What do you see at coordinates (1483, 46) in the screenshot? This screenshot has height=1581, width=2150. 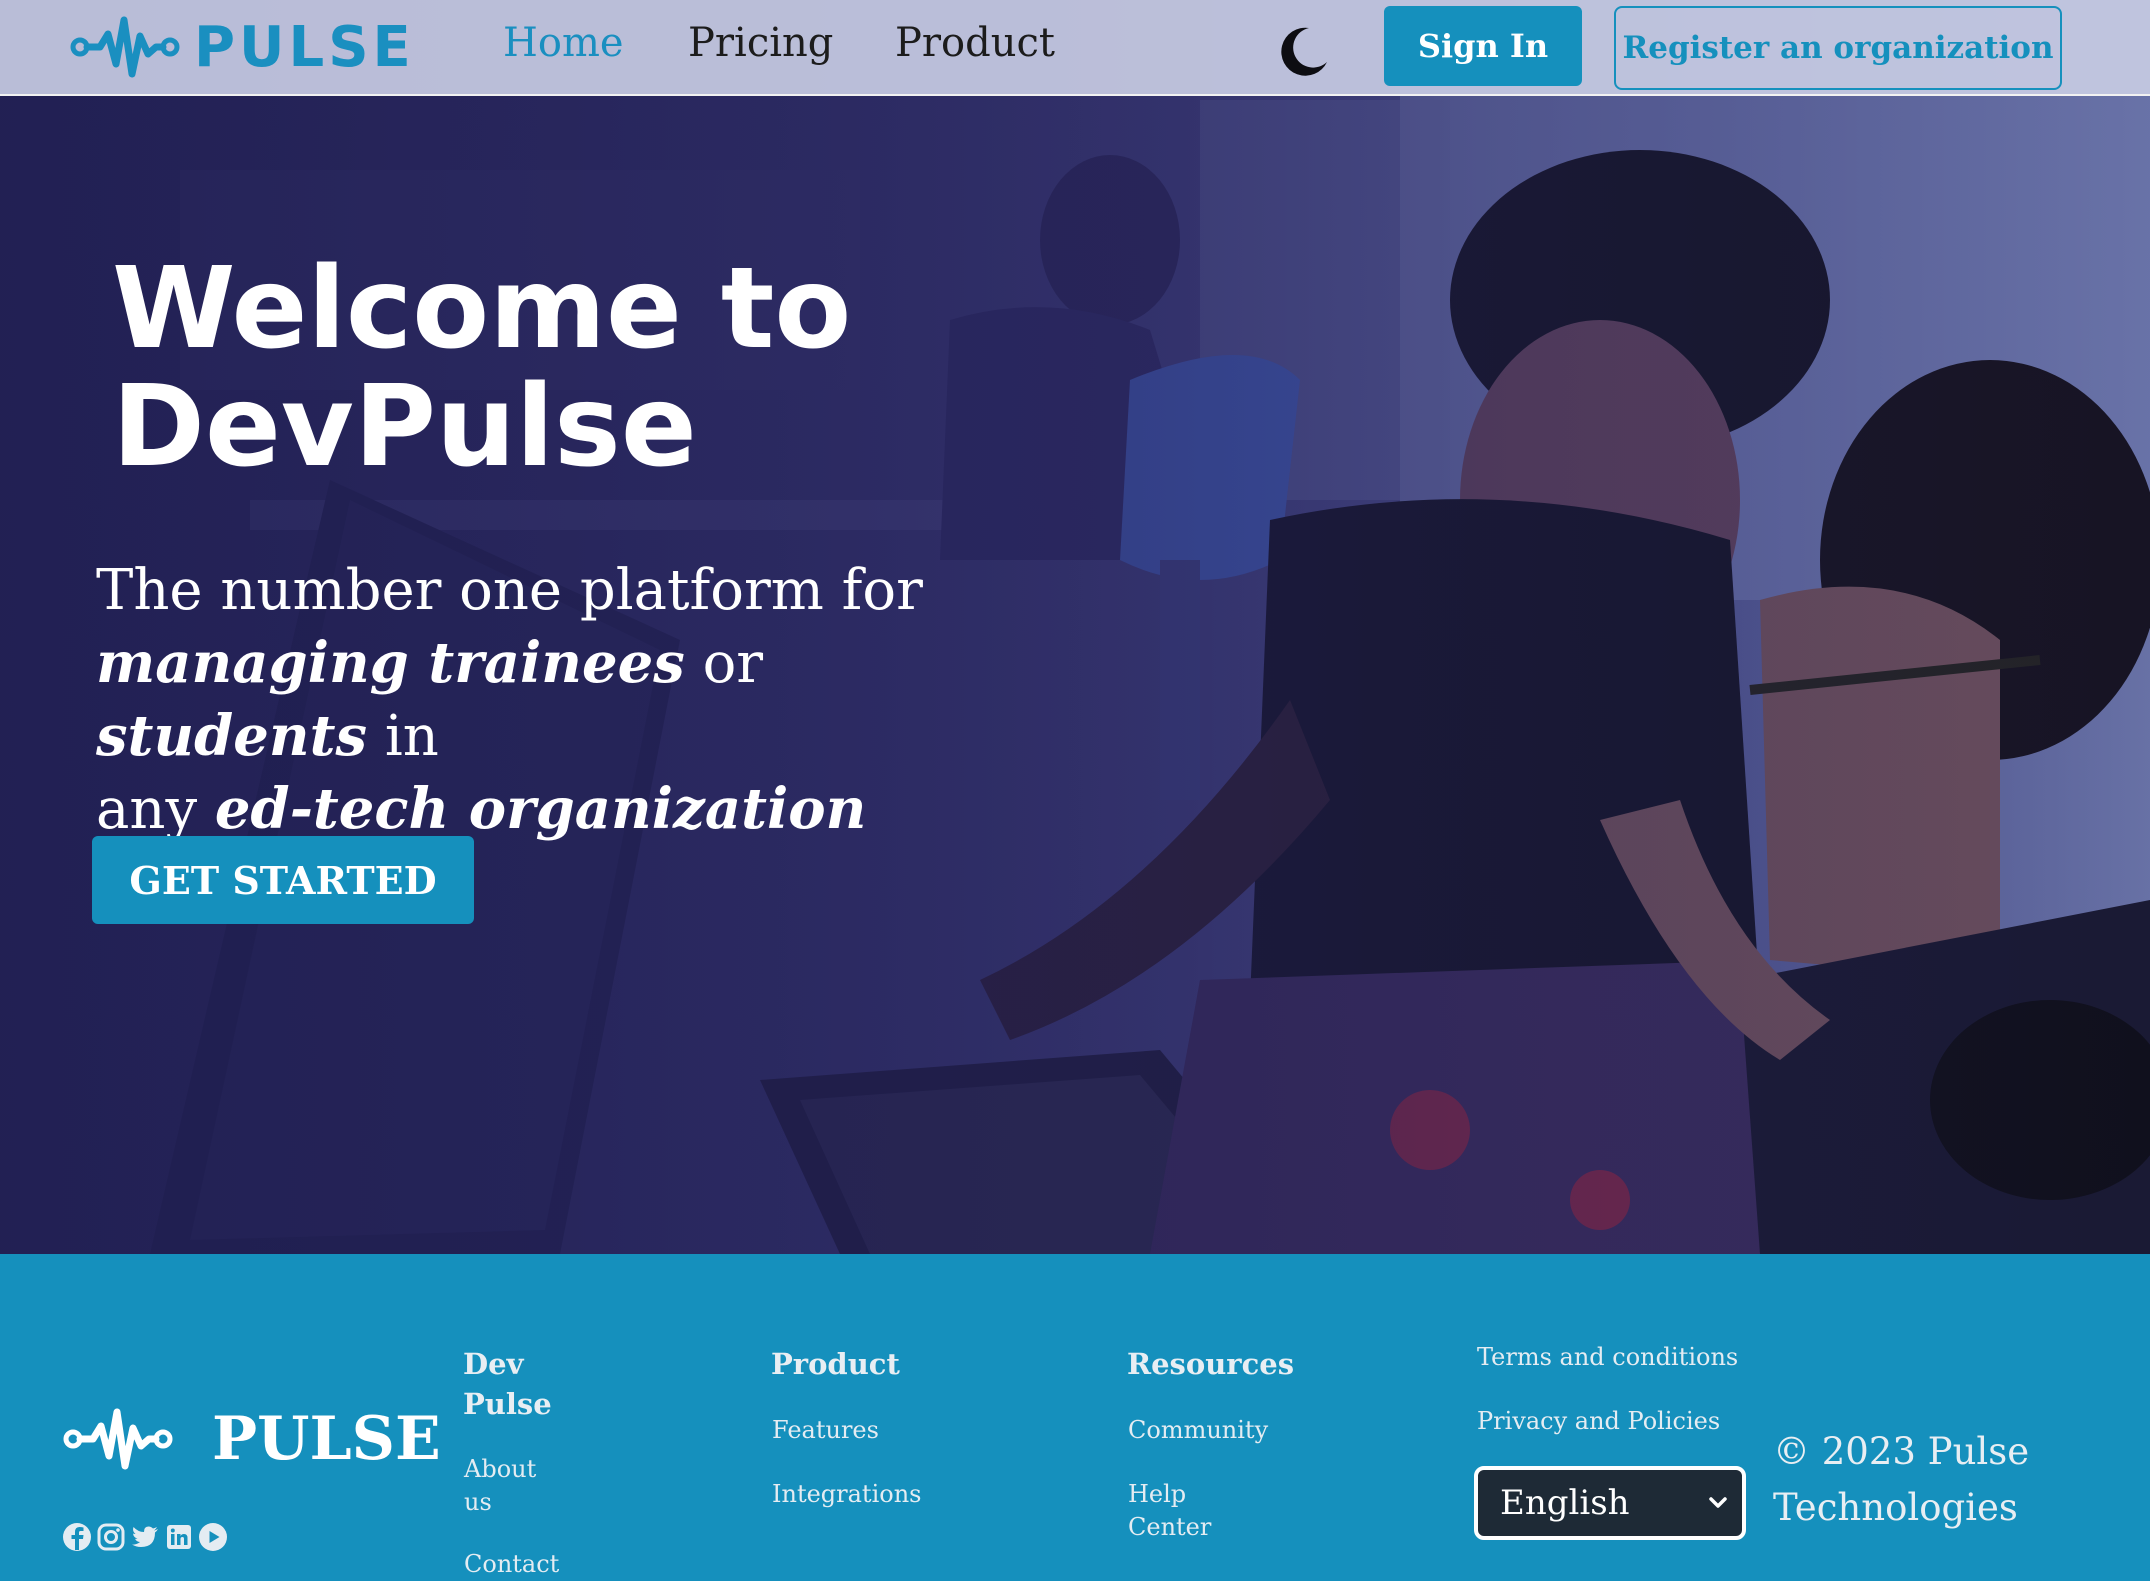 I see `sign-in-button: Sign In` at bounding box center [1483, 46].